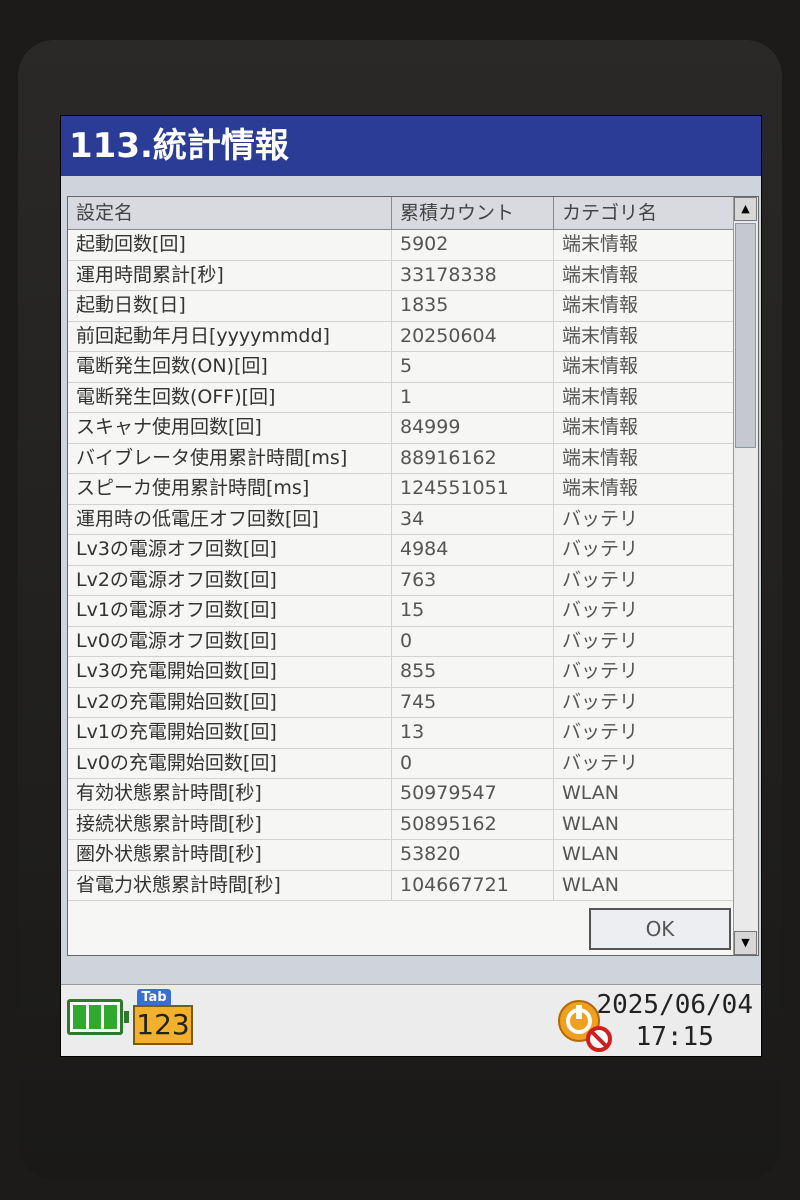 The height and width of the screenshot is (1200, 800). I want to click on cell-count: 763, so click(473, 580).